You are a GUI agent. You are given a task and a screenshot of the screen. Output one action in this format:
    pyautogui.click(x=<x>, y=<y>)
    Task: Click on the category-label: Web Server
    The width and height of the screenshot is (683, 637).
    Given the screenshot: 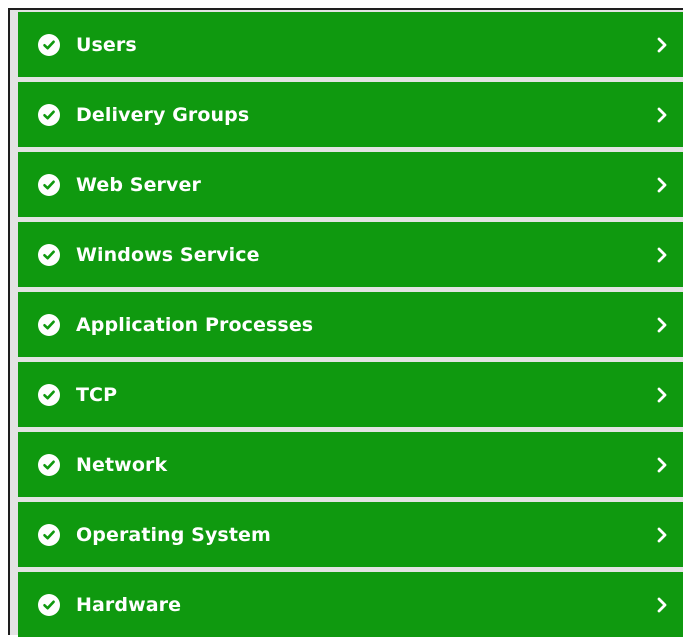 What is the action you would take?
    pyautogui.click(x=138, y=184)
    